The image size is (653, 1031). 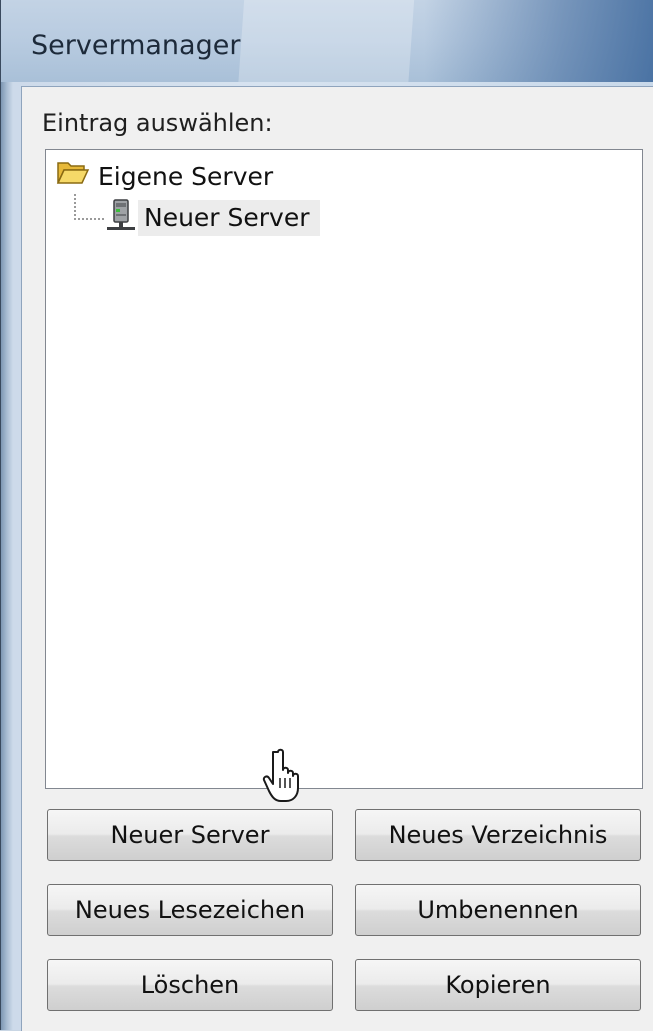 I want to click on new-bookmark-button: Neues Lesezeichen, so click(x=190, y=910).